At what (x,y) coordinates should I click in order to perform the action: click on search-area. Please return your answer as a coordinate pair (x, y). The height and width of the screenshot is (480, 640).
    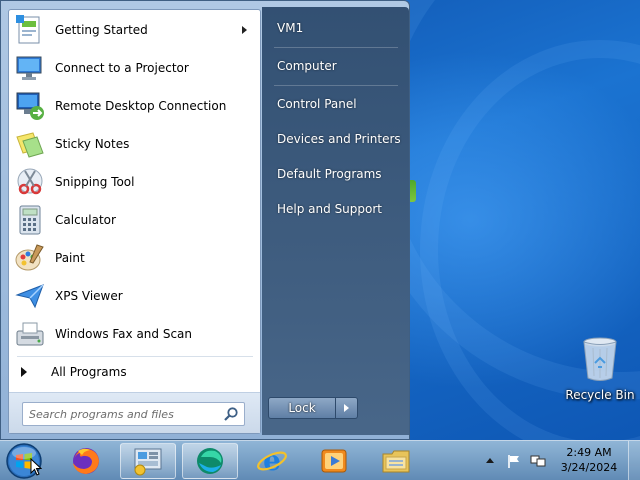
    Looking at the image, I should click on (134, 412).